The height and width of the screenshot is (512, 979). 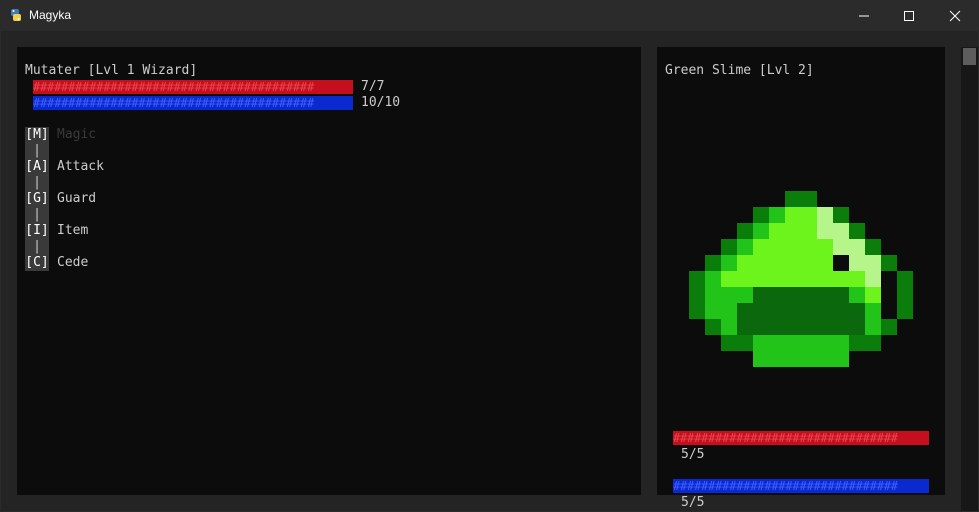 I want to click on player-name: Mutater [Lvl 1 Wizard], so click(x=111, y=70).